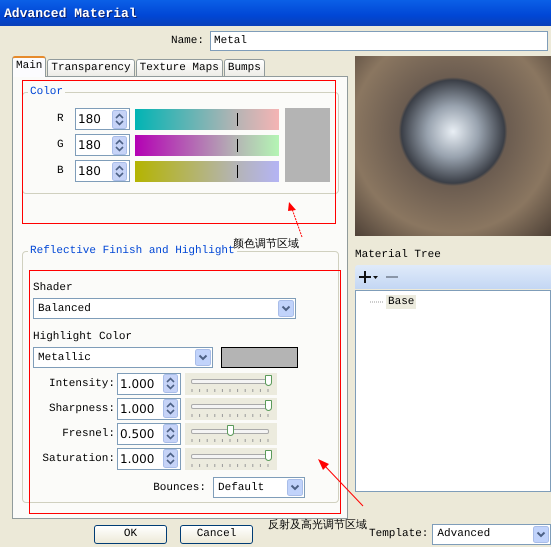 This screenshot has width=551, height=547. I want to click on tab: Transparency, so click(91, 67).